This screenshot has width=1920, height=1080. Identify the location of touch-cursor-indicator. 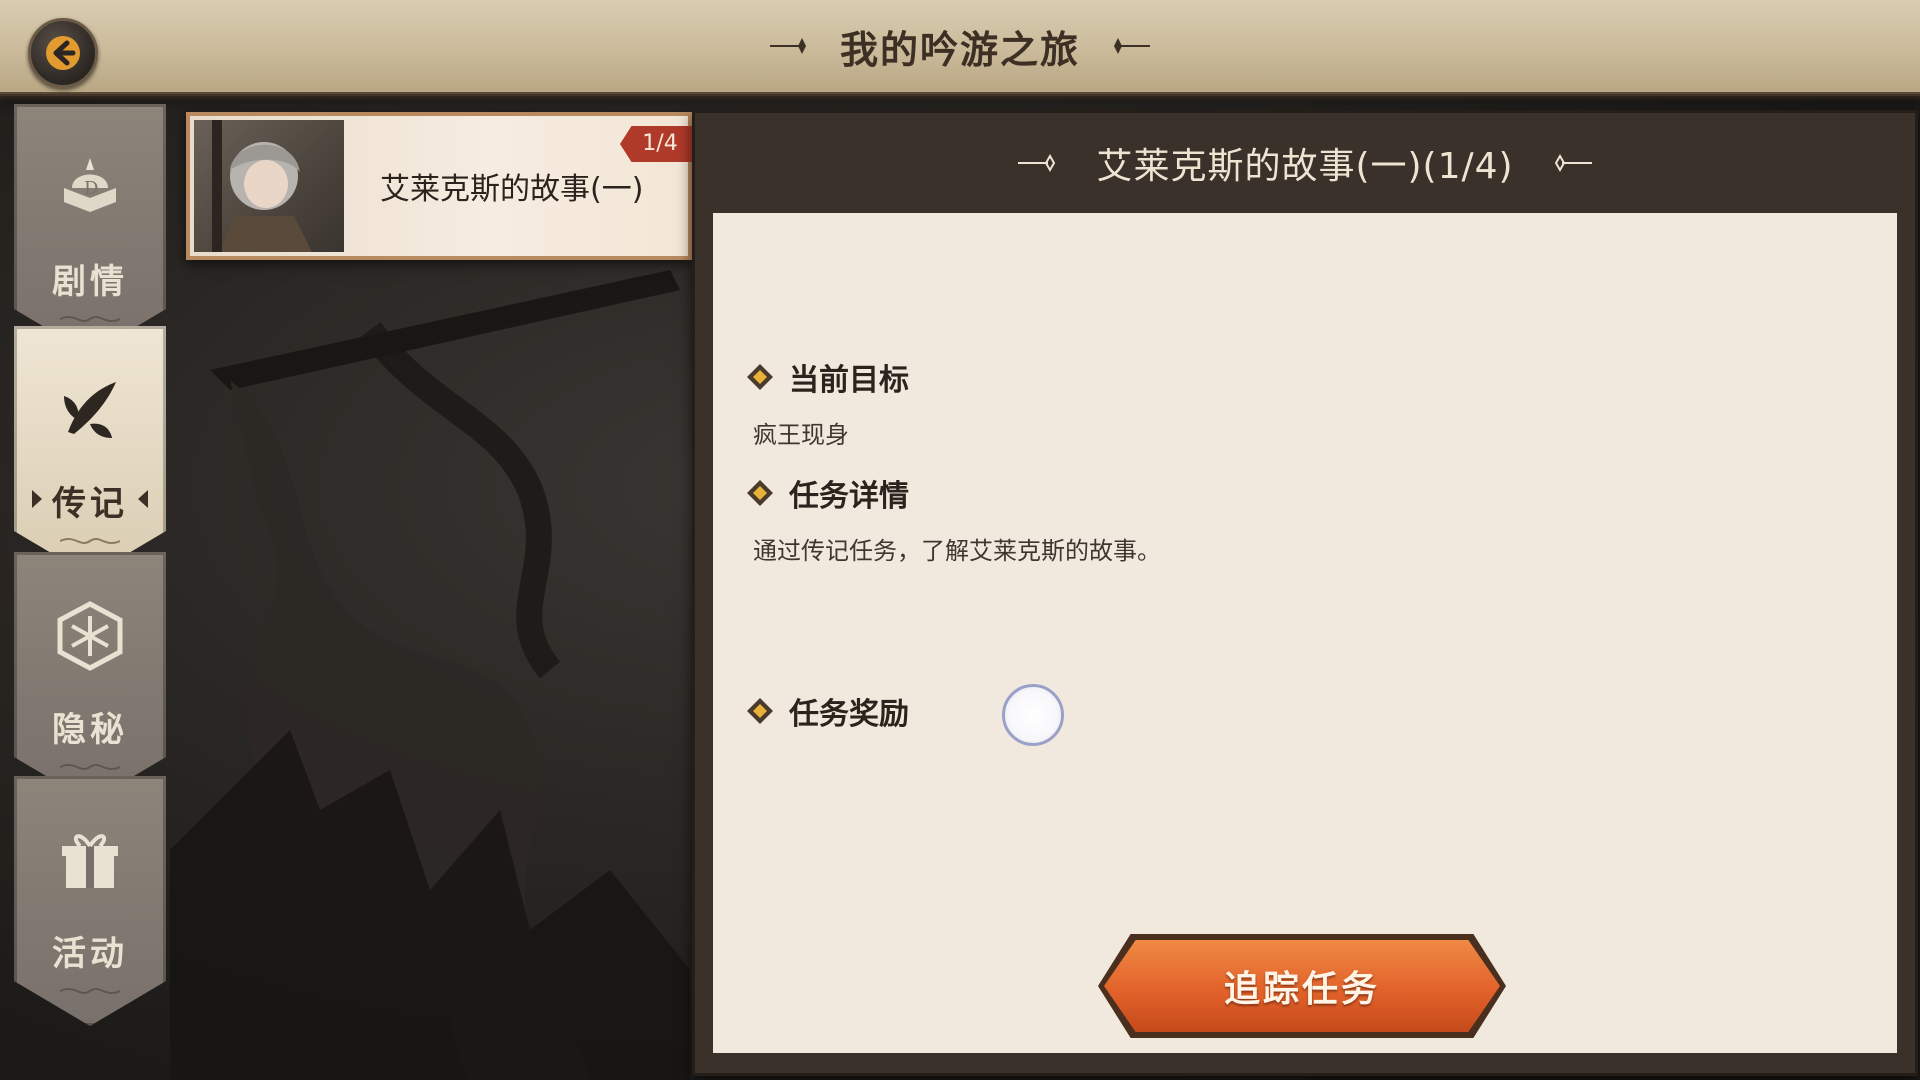
(1033, 715).